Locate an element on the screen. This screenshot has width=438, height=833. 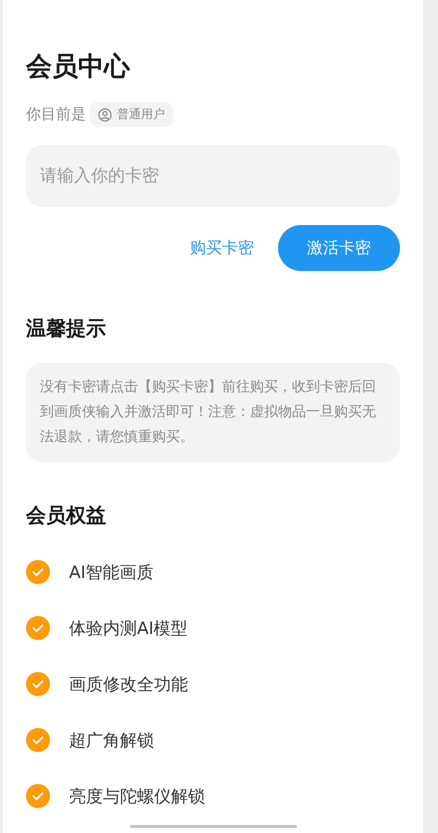
status-label: 你目前是 is located at coordinates (56, 114).